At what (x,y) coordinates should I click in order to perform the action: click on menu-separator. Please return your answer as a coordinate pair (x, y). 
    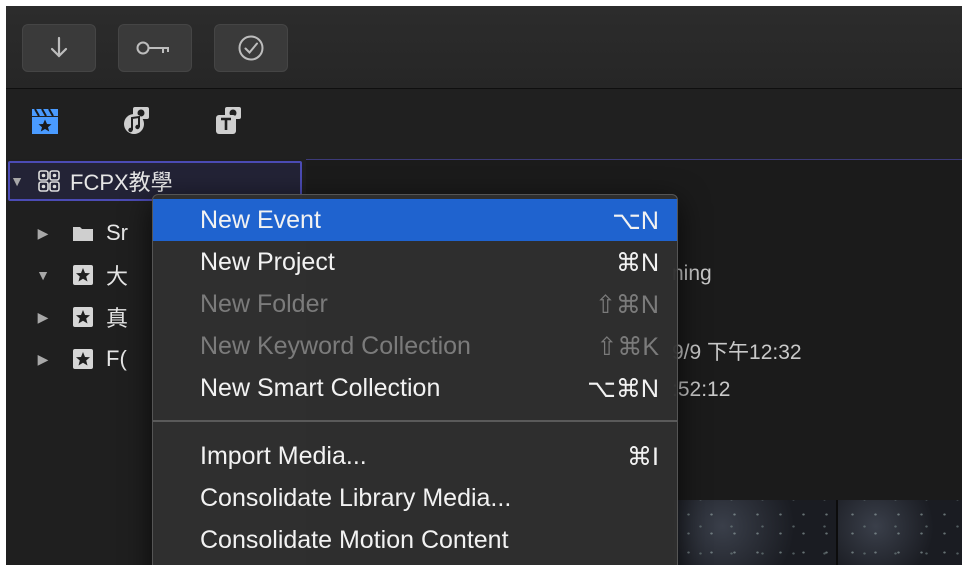
    Looking at the image, I should click on (415, 421).